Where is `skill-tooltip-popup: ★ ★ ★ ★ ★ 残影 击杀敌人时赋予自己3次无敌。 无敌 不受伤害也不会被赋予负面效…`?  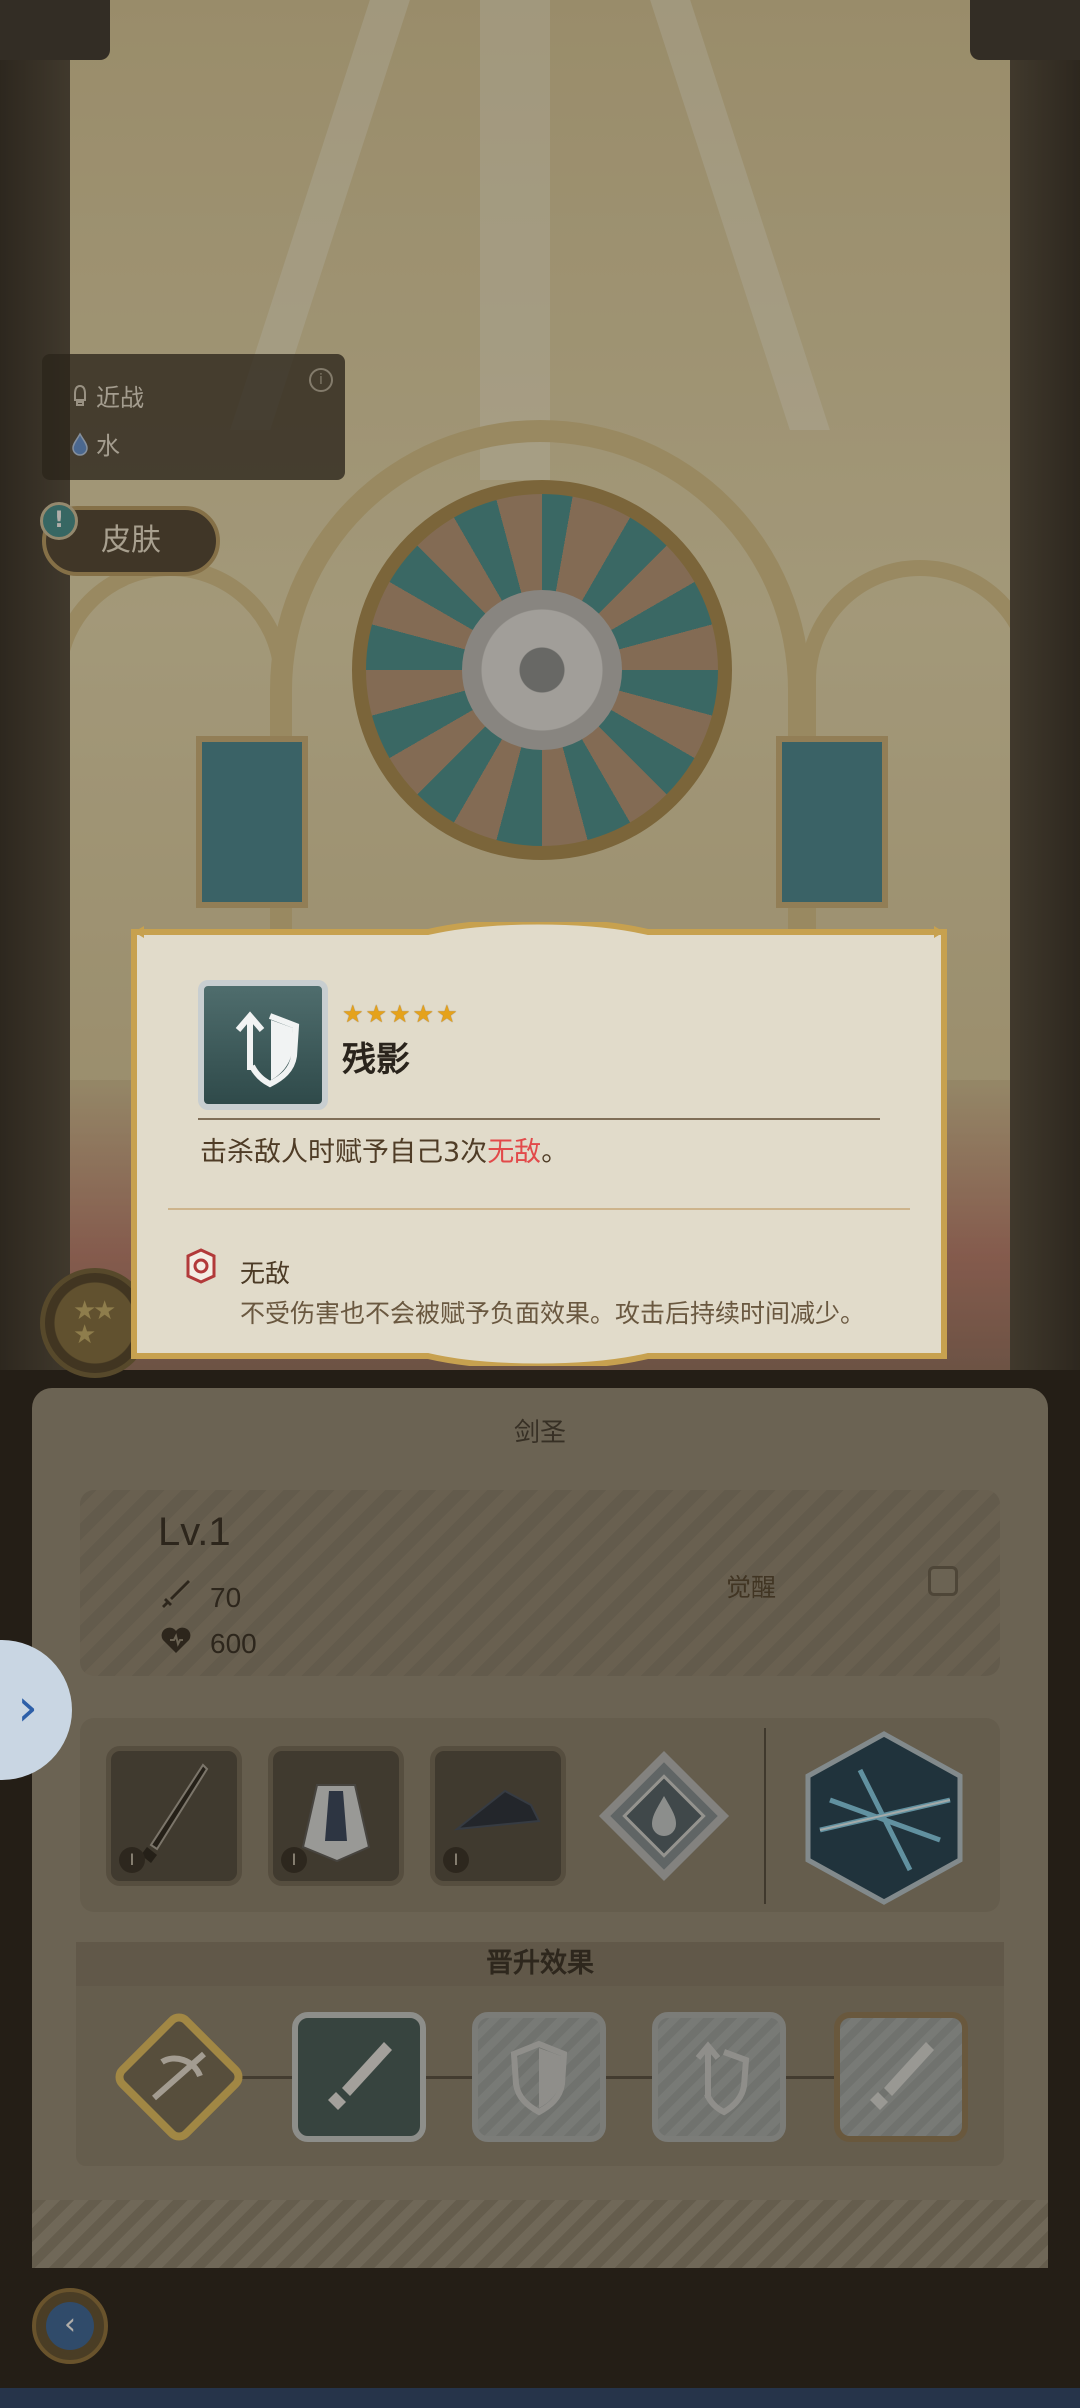
skill-tooltip-popup: ★ ★ ★ ★ ★ 残影 击杀敌人时赋予自己3次无敌。 无敌 不受伤害也不会被赋予负面效… is located at coordinates (539, 1144).